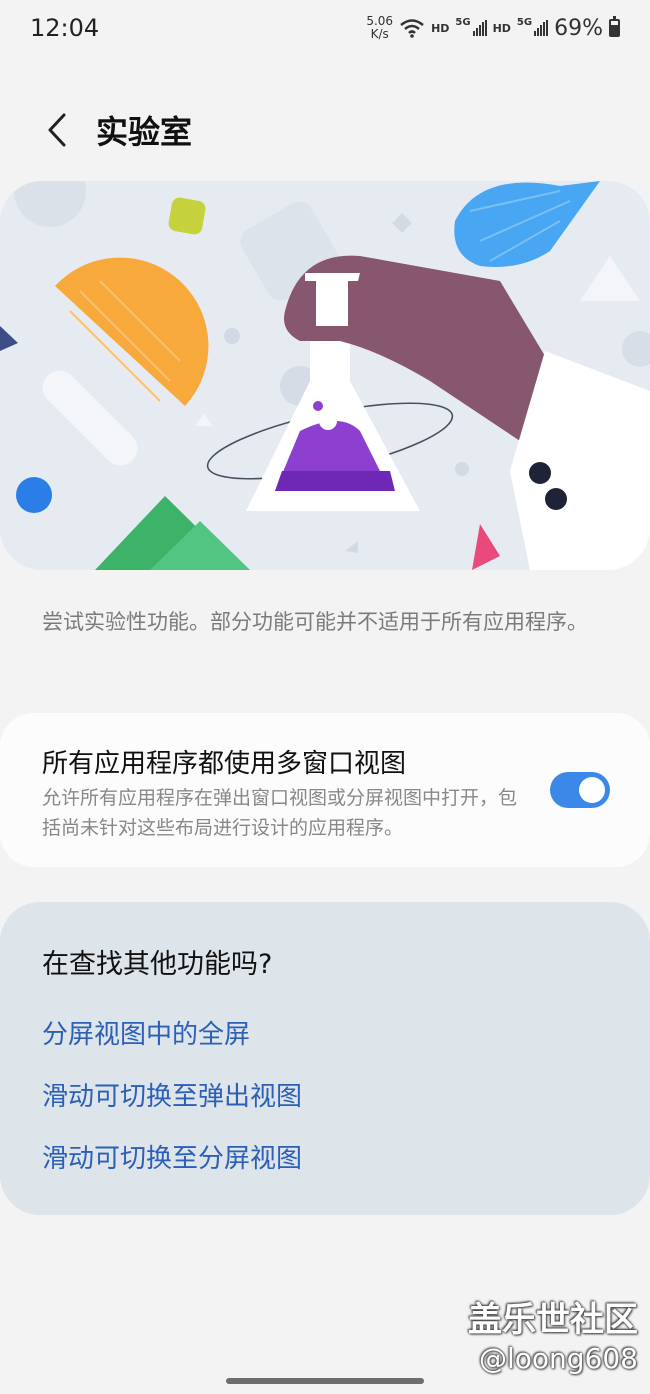  I want to click on lab-description: 尝试实验性功能。部分功能可能并不适用于所有应用程序。, so click(315, 622).